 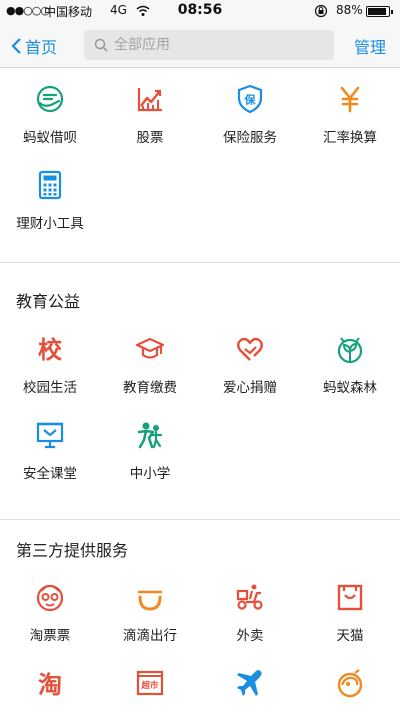 I want to click on app-supermarket: 超市, so click(x=150, y=682).